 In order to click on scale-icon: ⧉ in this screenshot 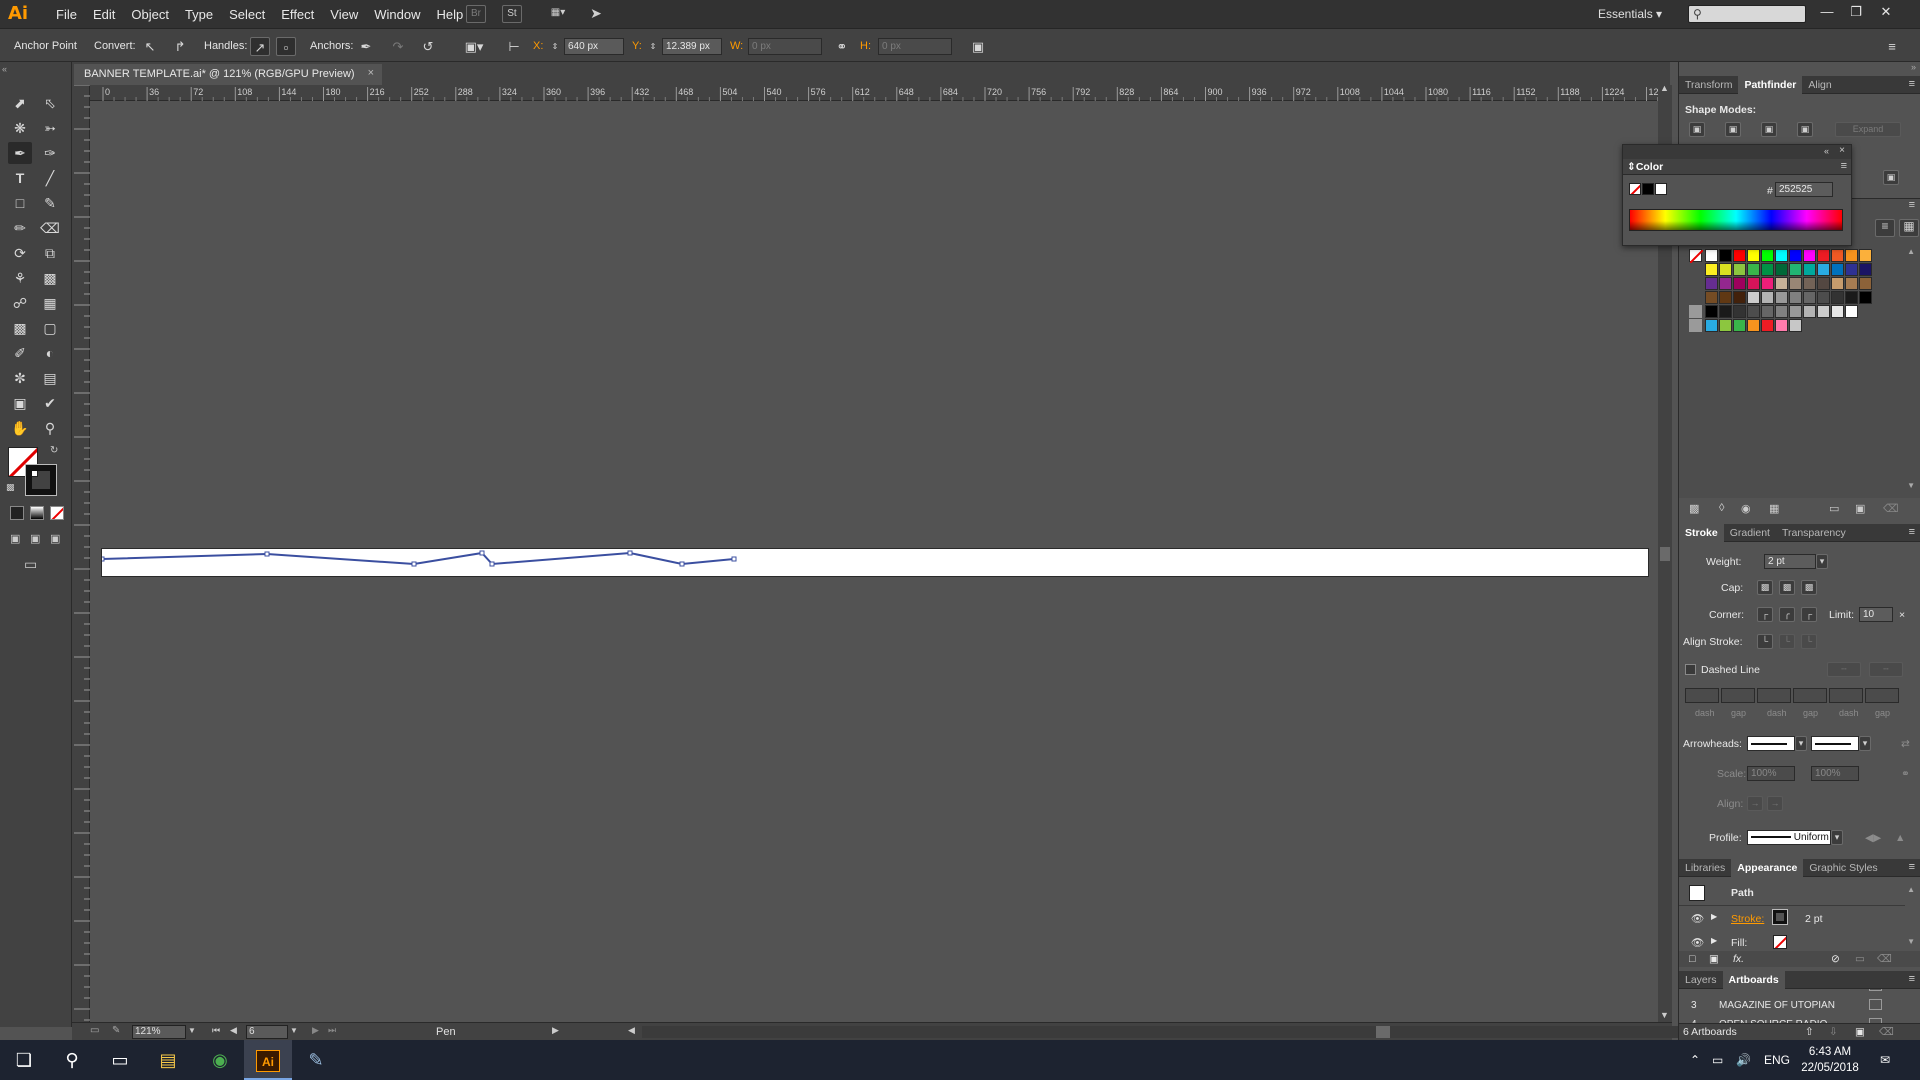, I will do `click(50, 253)`.